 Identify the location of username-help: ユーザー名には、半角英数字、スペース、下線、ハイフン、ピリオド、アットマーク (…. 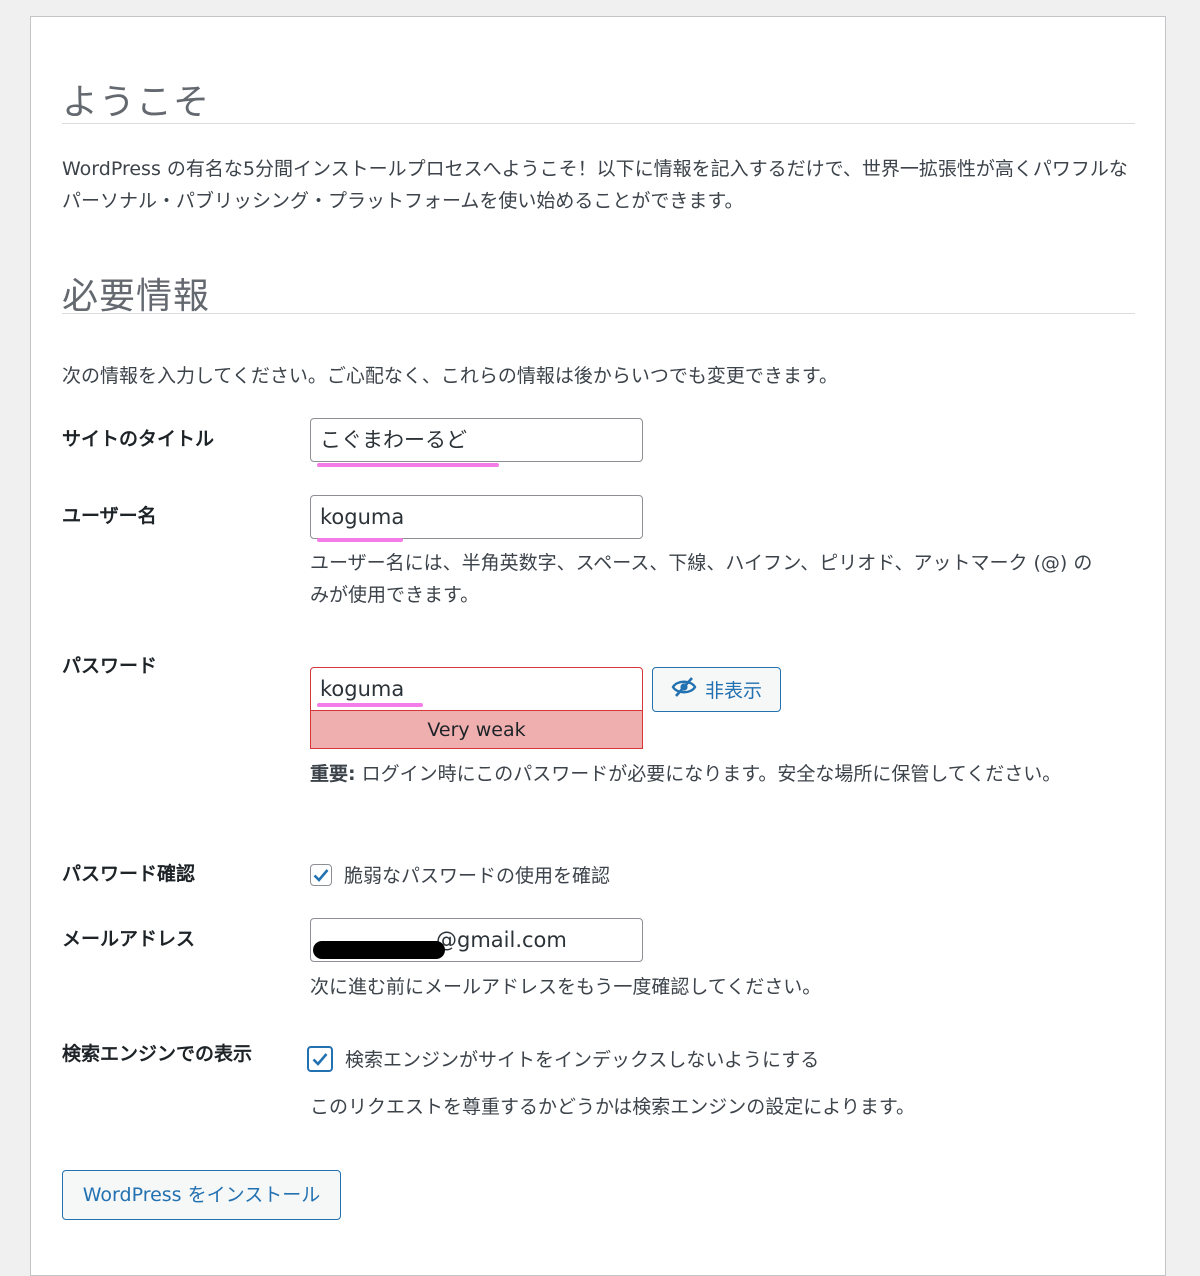
(701, 579).